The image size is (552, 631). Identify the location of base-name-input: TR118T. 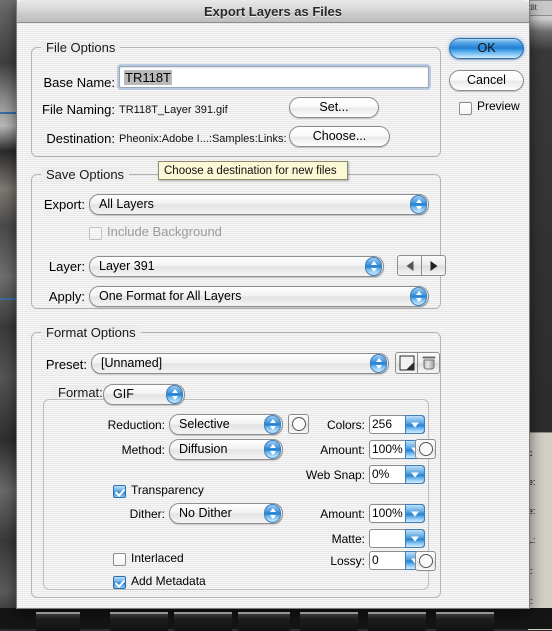
(274, 77).